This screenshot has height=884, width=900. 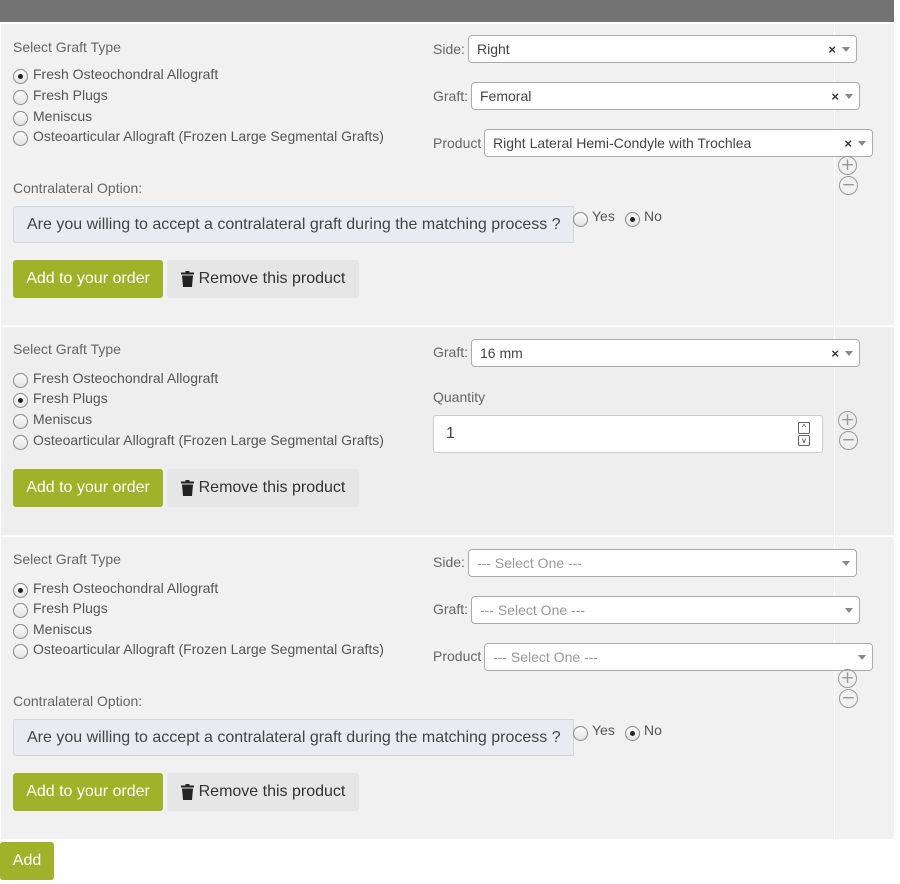 What do you see at coordinates (804, 428) in the screenshot?
I see `stepper-up-icon: ^` at bounding box center [804, 428].